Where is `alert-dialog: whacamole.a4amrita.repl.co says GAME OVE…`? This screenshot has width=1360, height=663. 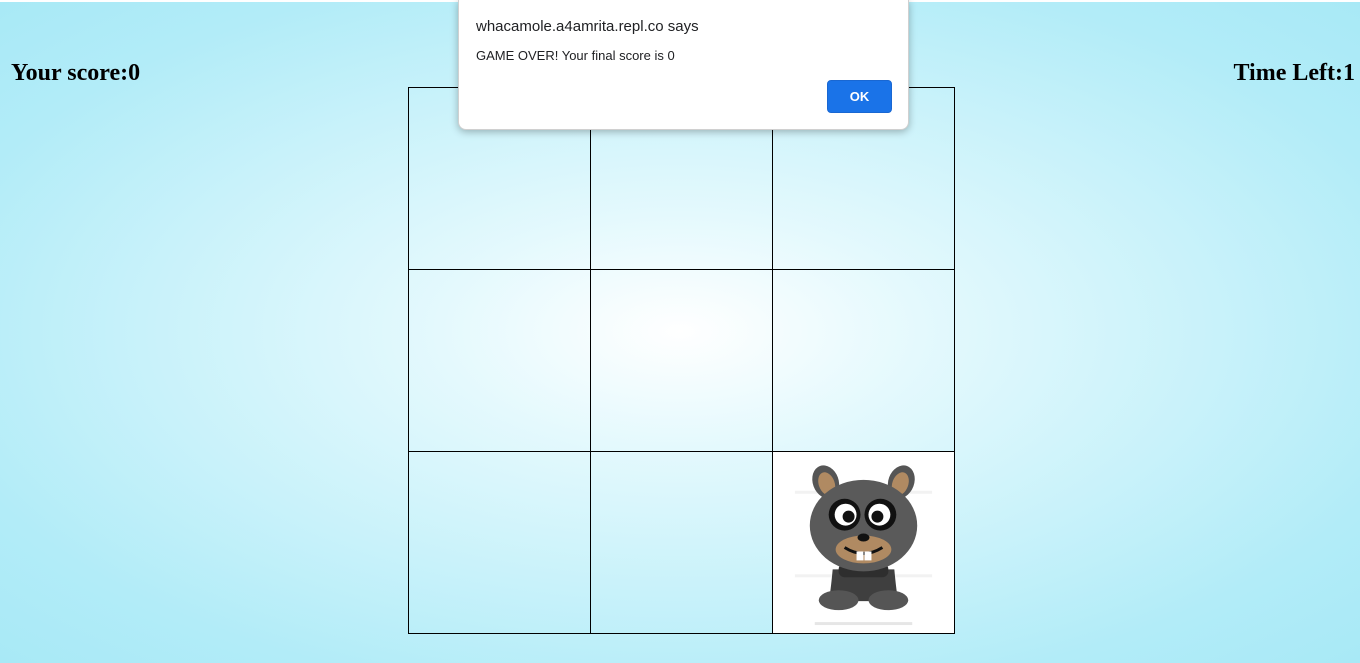
alert-dialog: whacamole.a4amrita.repl.co says GAME OVE… is located at coordinates (683, 65).